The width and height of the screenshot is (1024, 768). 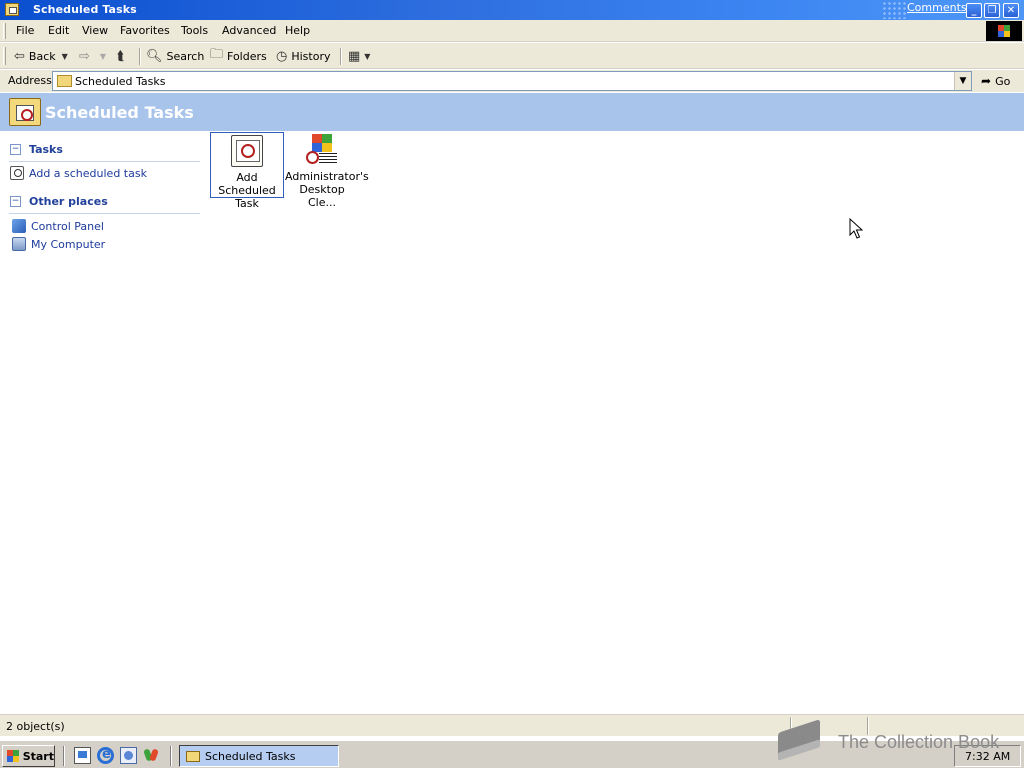 What do you see at coordinates (103, 56) in the screenshot?
I see `forward-dropdown-icon: ▼` at bounding box center [103, 56].